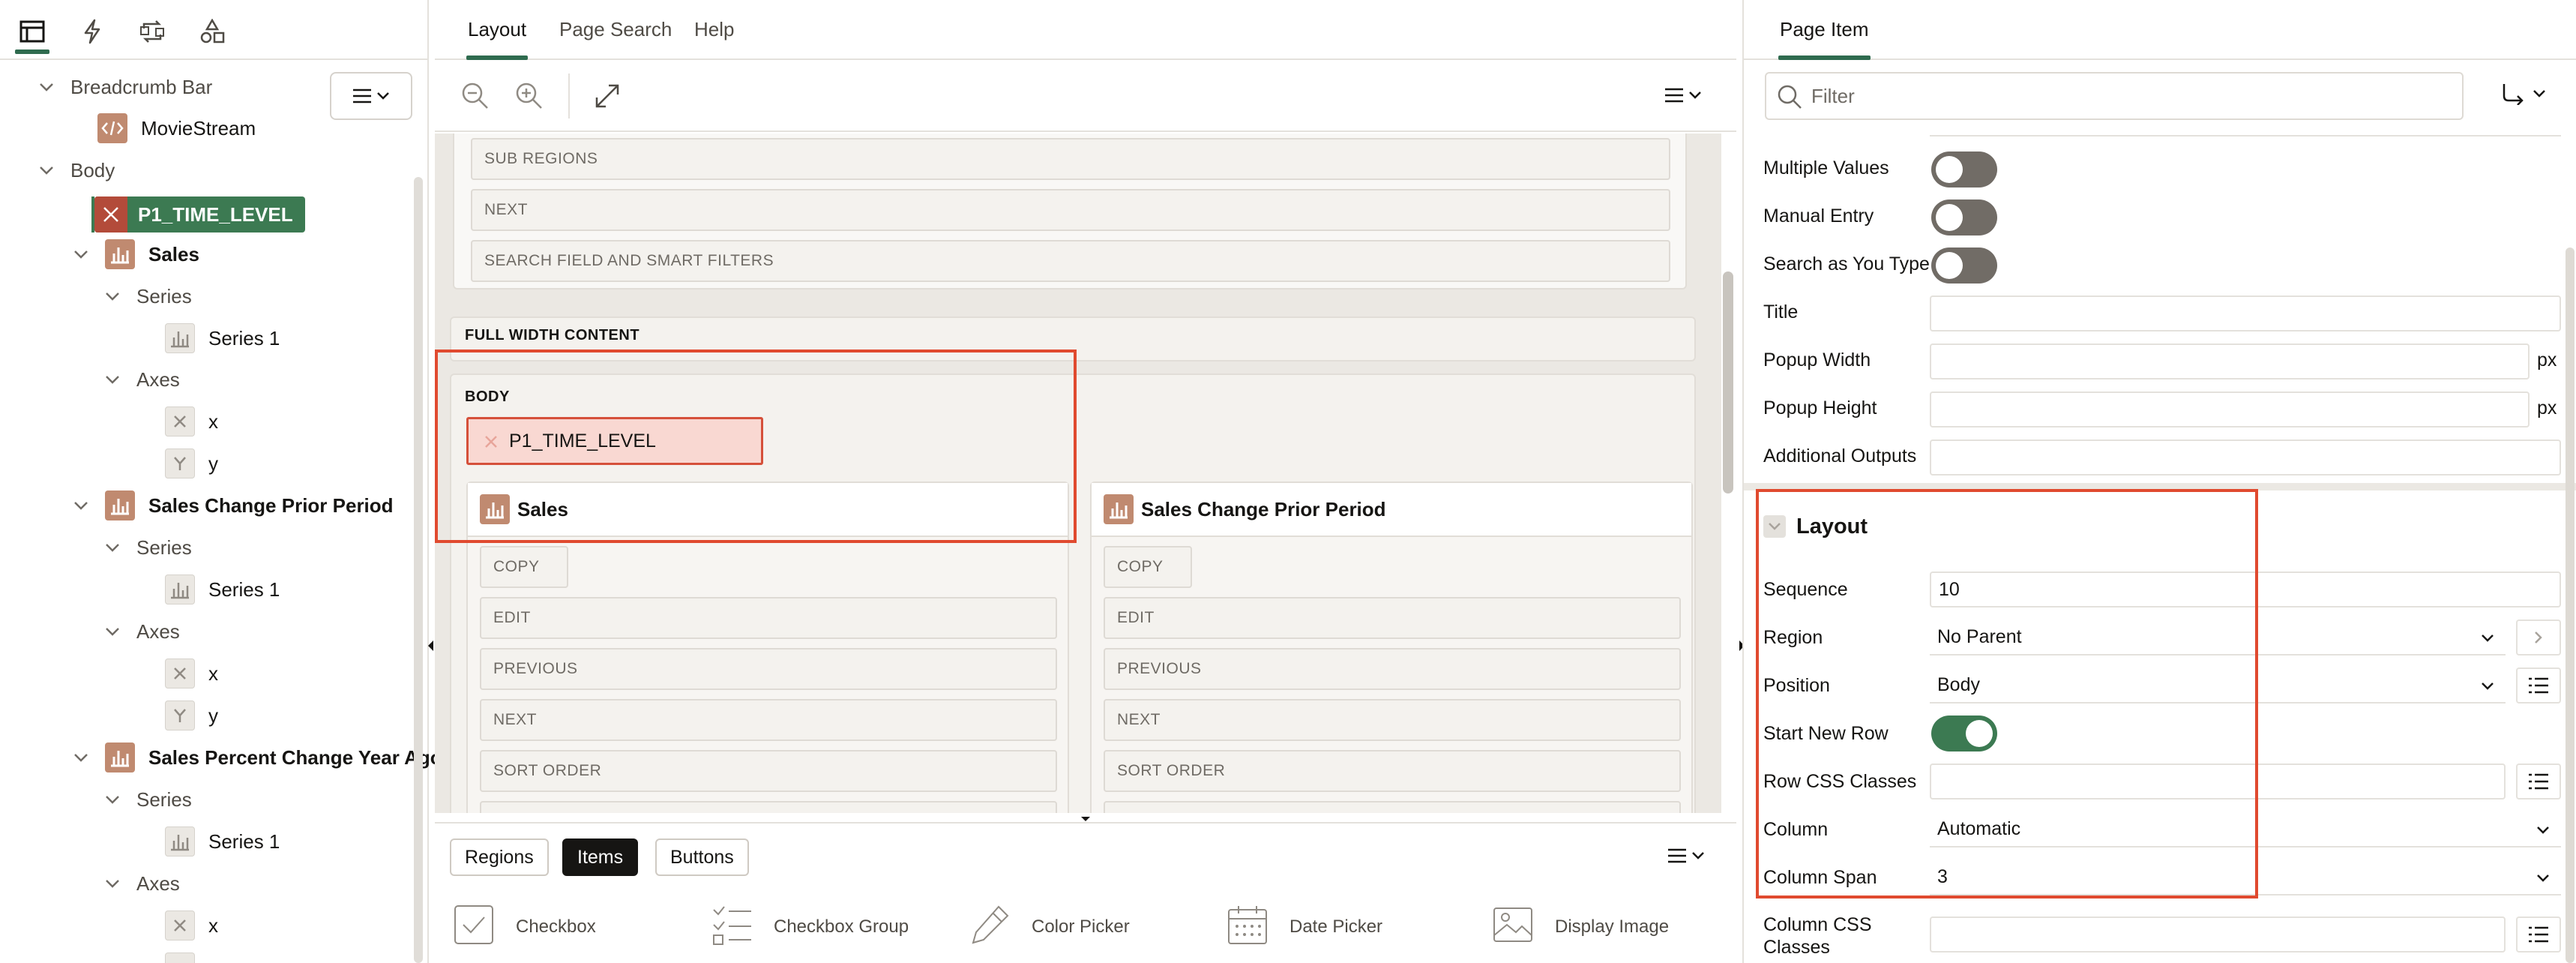  I want to click on shared-components-icon, so click(212, 31).